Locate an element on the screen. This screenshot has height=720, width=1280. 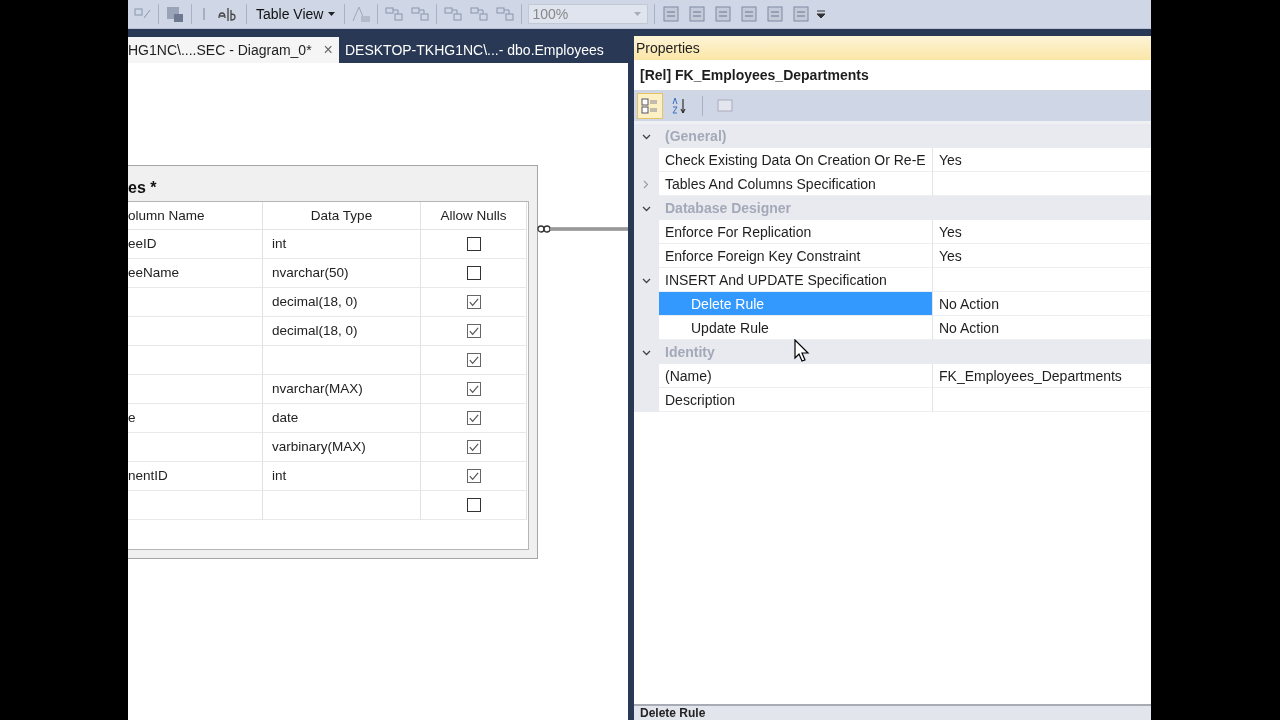
column-header: Allow Nulls is located at coordinates (474, 216).